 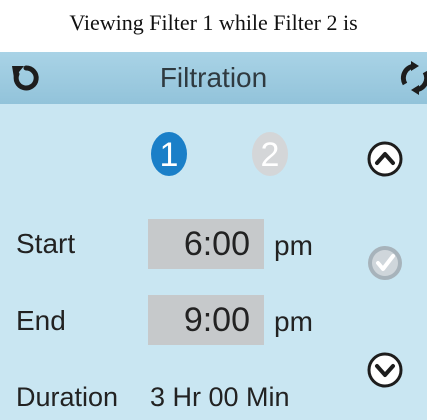 I want to click on caption: Viewing Filter 1 while Filter 2 is, so click(x=213, y=22).